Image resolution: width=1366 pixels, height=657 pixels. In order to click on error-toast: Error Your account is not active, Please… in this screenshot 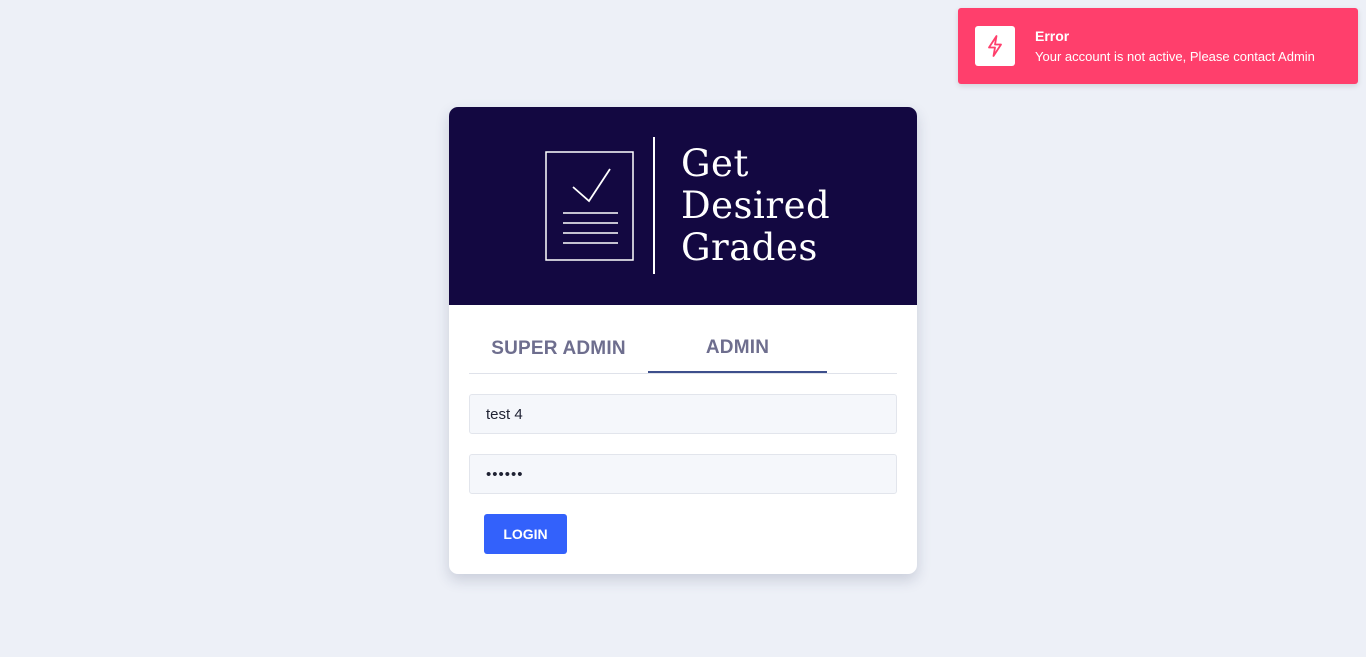, I will do `click(1158, 46)`.